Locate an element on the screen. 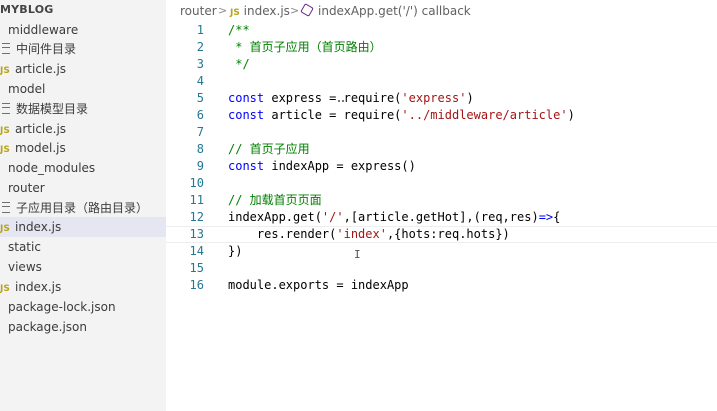 The width and height of the screenshot is (717, 411). explorer-item: 中间件目录 is located at coordinates (83, 49).